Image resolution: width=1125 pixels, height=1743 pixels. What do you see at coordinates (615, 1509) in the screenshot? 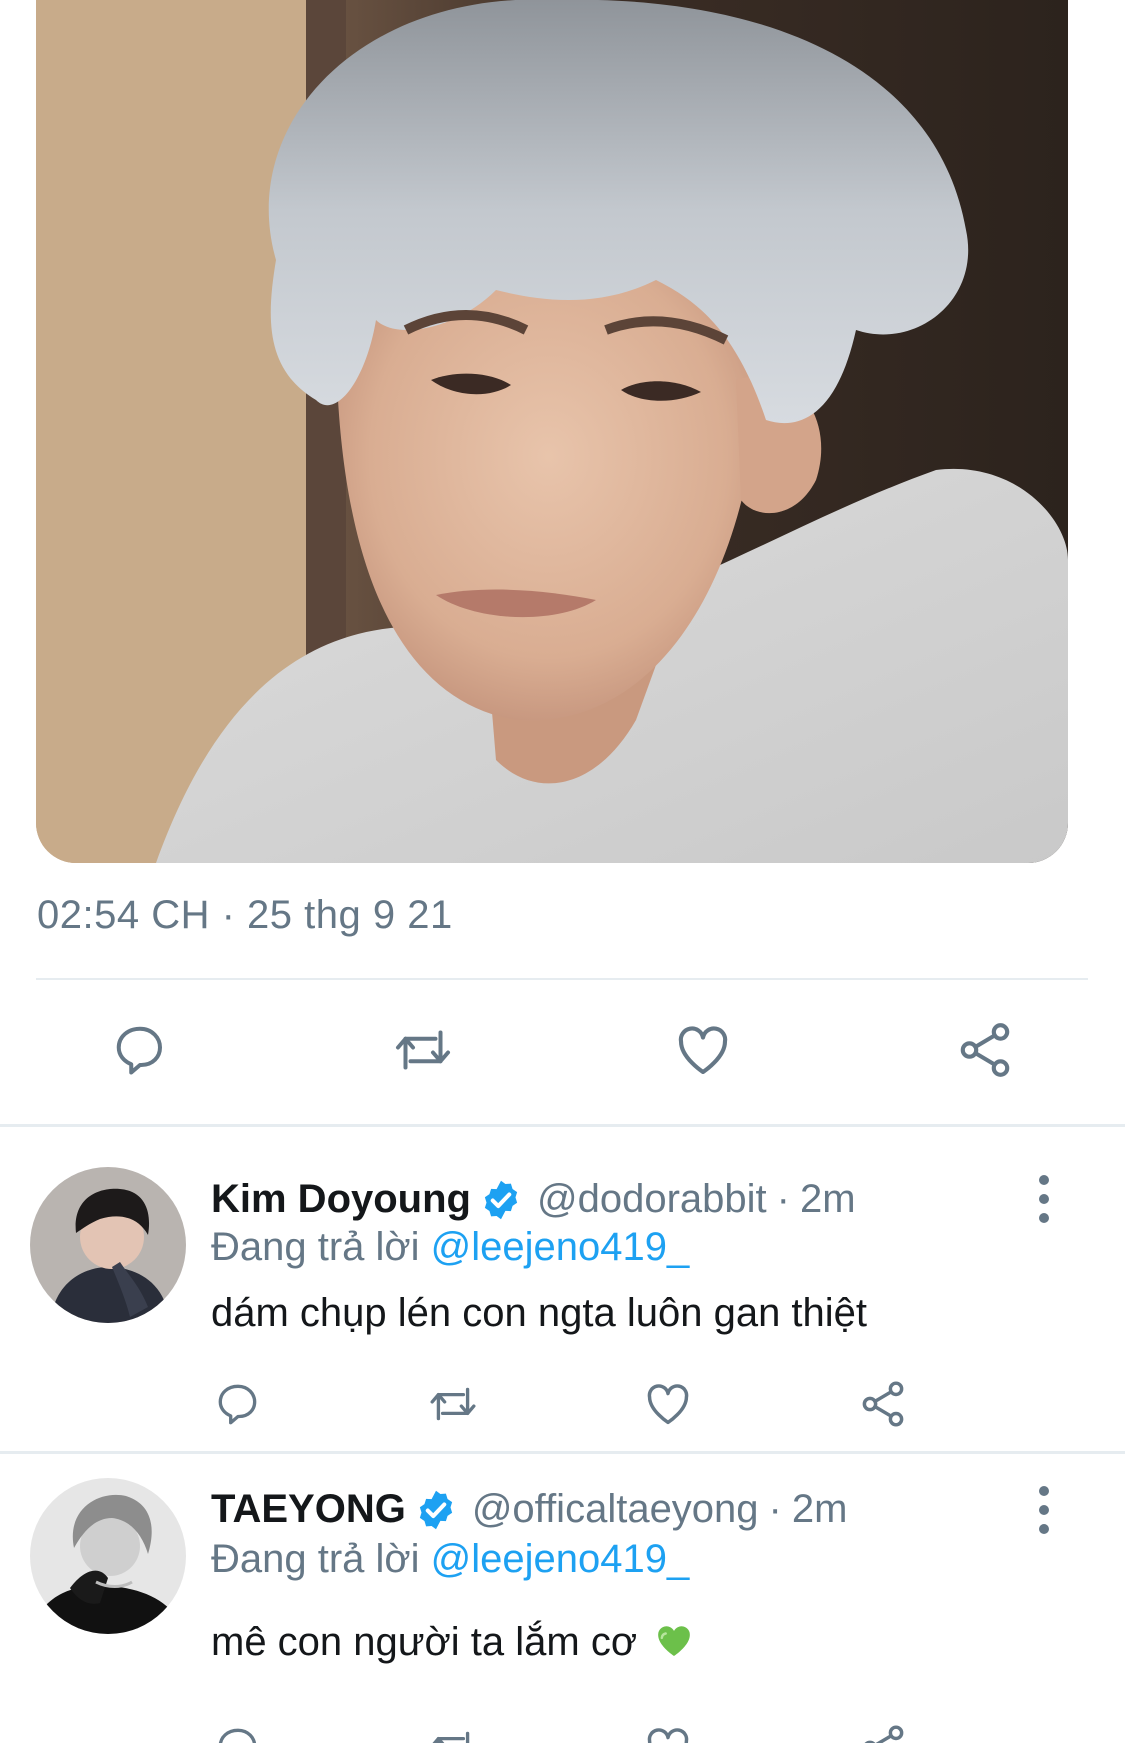
I see `handle: @officaltaeyong` at bounding box center [615, 1509].